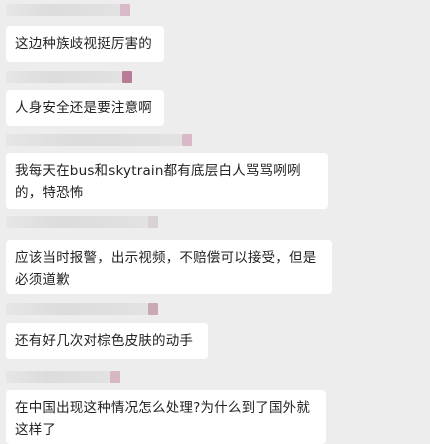  What do you see at coordinates (104, 341) in the screenshot?
I see `message-text: 还有好几次对棕色皮肤的动手` at bounding box center [104, 341].